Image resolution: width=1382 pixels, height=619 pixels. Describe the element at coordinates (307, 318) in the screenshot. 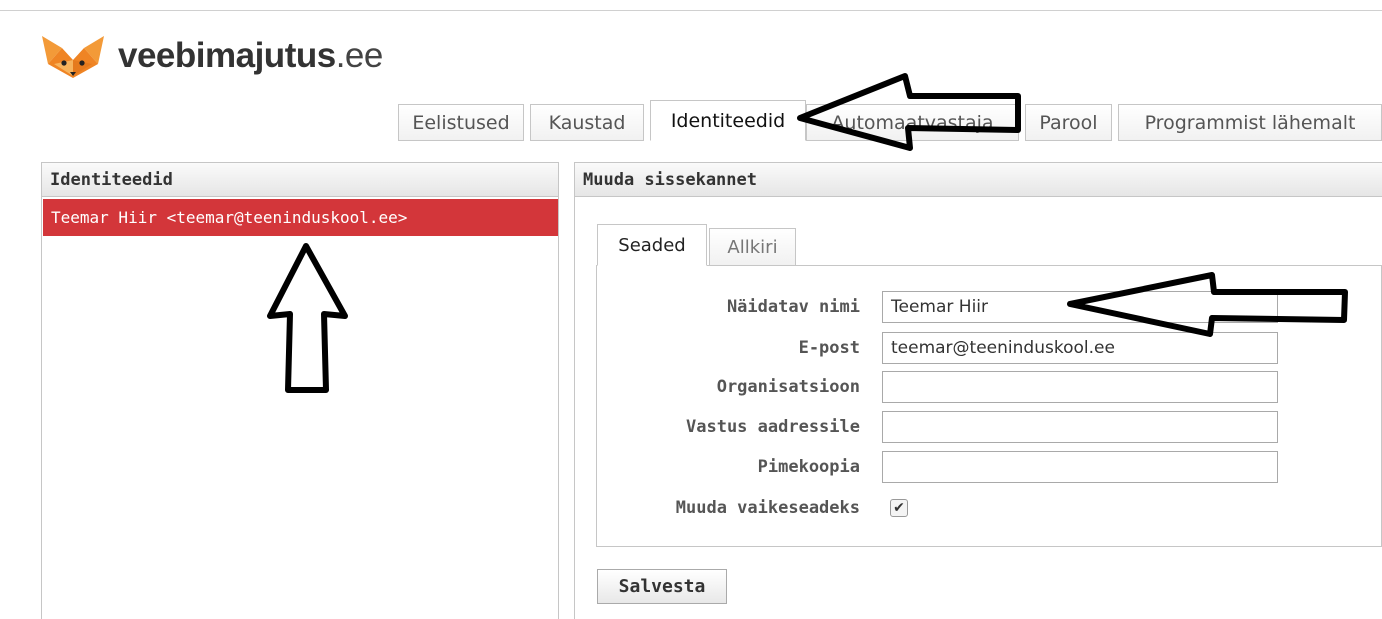

I see `arrow-up-icon` at that location.